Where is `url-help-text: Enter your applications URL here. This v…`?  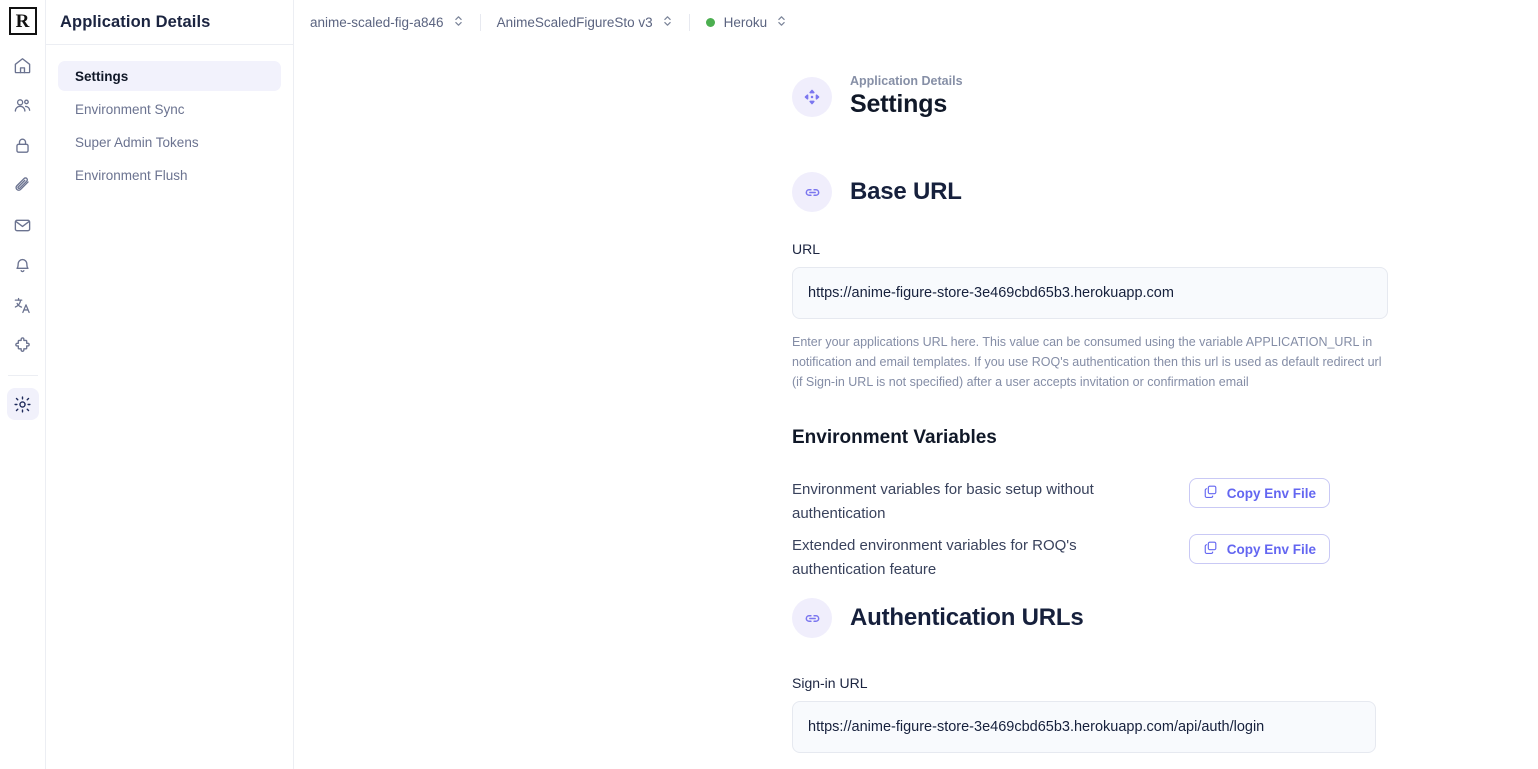 url-help-text: Enter your applications URL here. This v… is located at coordinates (1087, 362).